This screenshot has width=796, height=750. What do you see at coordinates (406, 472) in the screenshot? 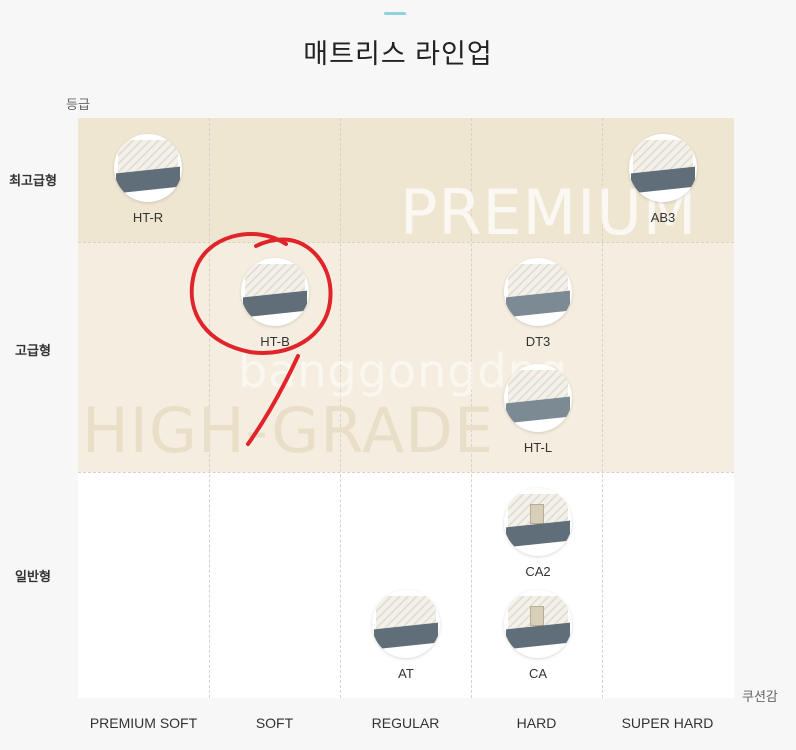
I see `grid-divider` at bounding box center [406, 472].